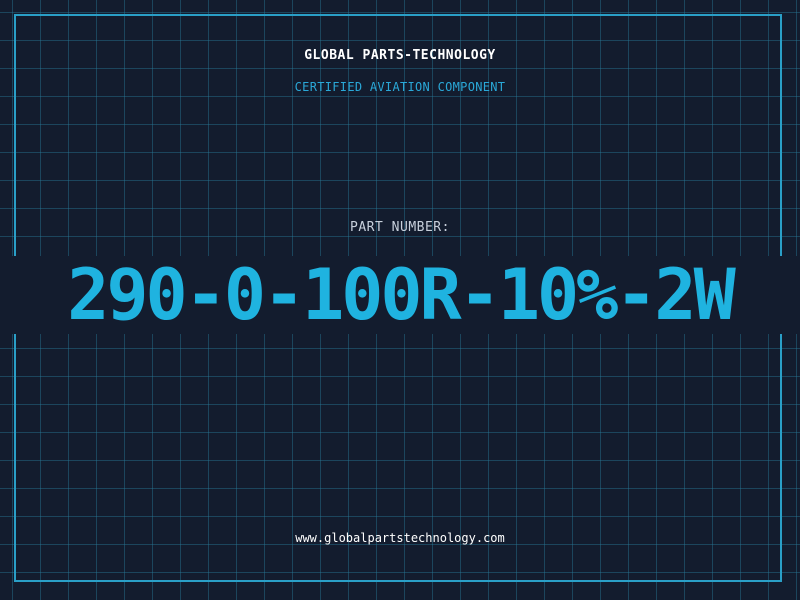  Describe the element at coordinates (400, 538) in the screenshot. I see `website-url: www.globalpartstechnology.com` at that location.